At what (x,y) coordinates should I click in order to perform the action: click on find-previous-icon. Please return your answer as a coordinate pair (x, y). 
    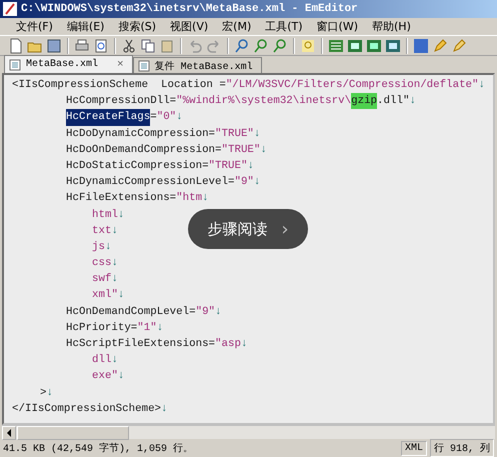
    Looking at the image, I should click on (280, 46).